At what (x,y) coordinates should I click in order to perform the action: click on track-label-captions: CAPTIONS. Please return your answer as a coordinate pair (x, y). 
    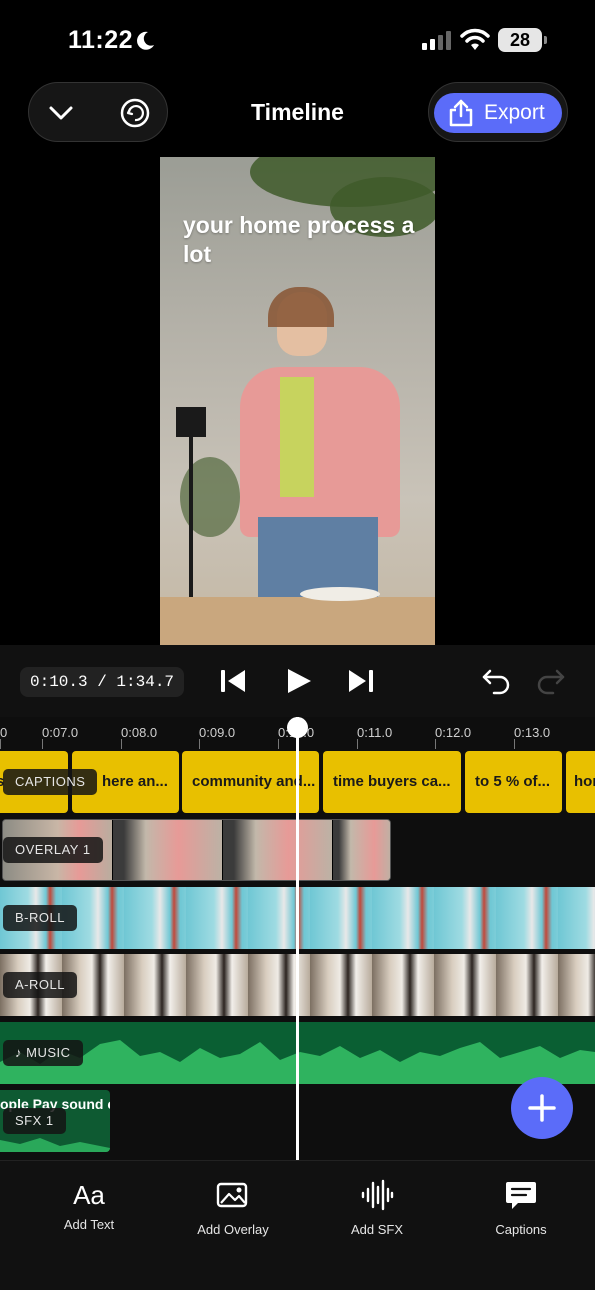
    Looking at the image, I should click on (50, 782).